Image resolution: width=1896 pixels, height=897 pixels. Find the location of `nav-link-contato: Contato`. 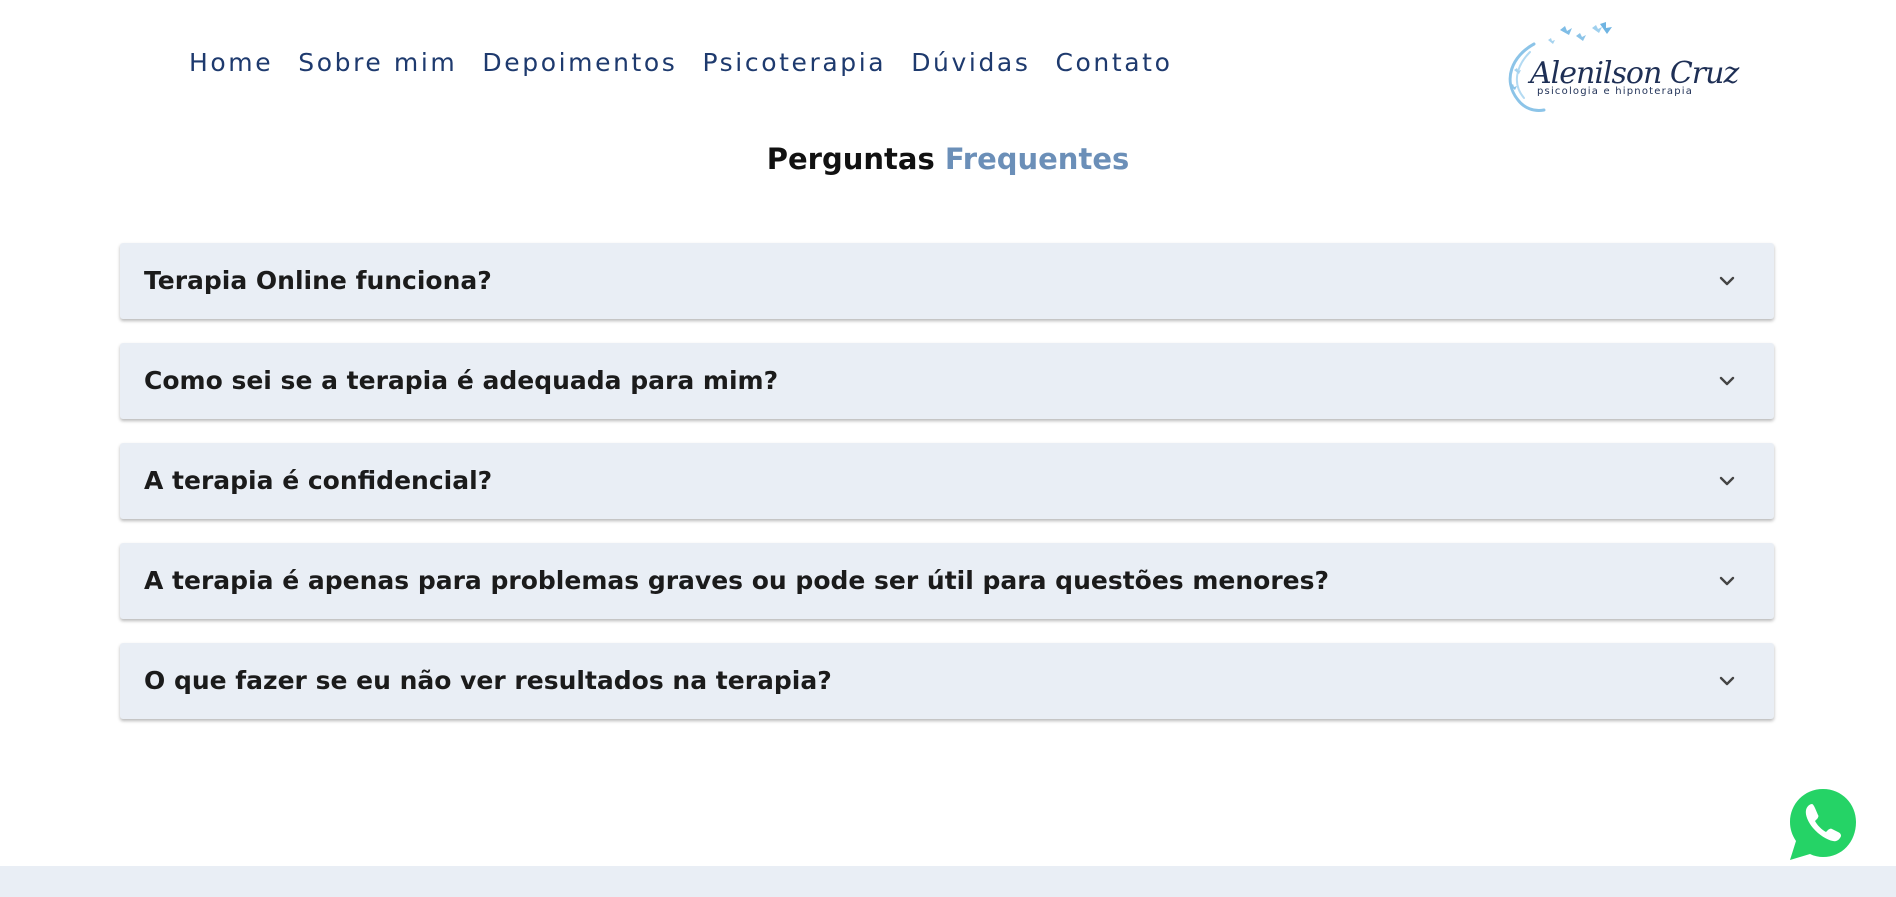

nav-link-contato: Contato is located at coordinates (1113, 63).